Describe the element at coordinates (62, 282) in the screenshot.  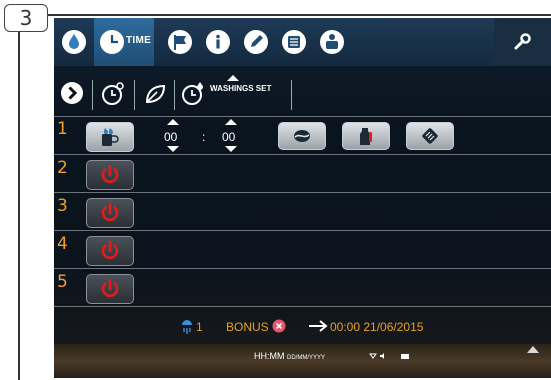
I see `row-number: 5` at that location.